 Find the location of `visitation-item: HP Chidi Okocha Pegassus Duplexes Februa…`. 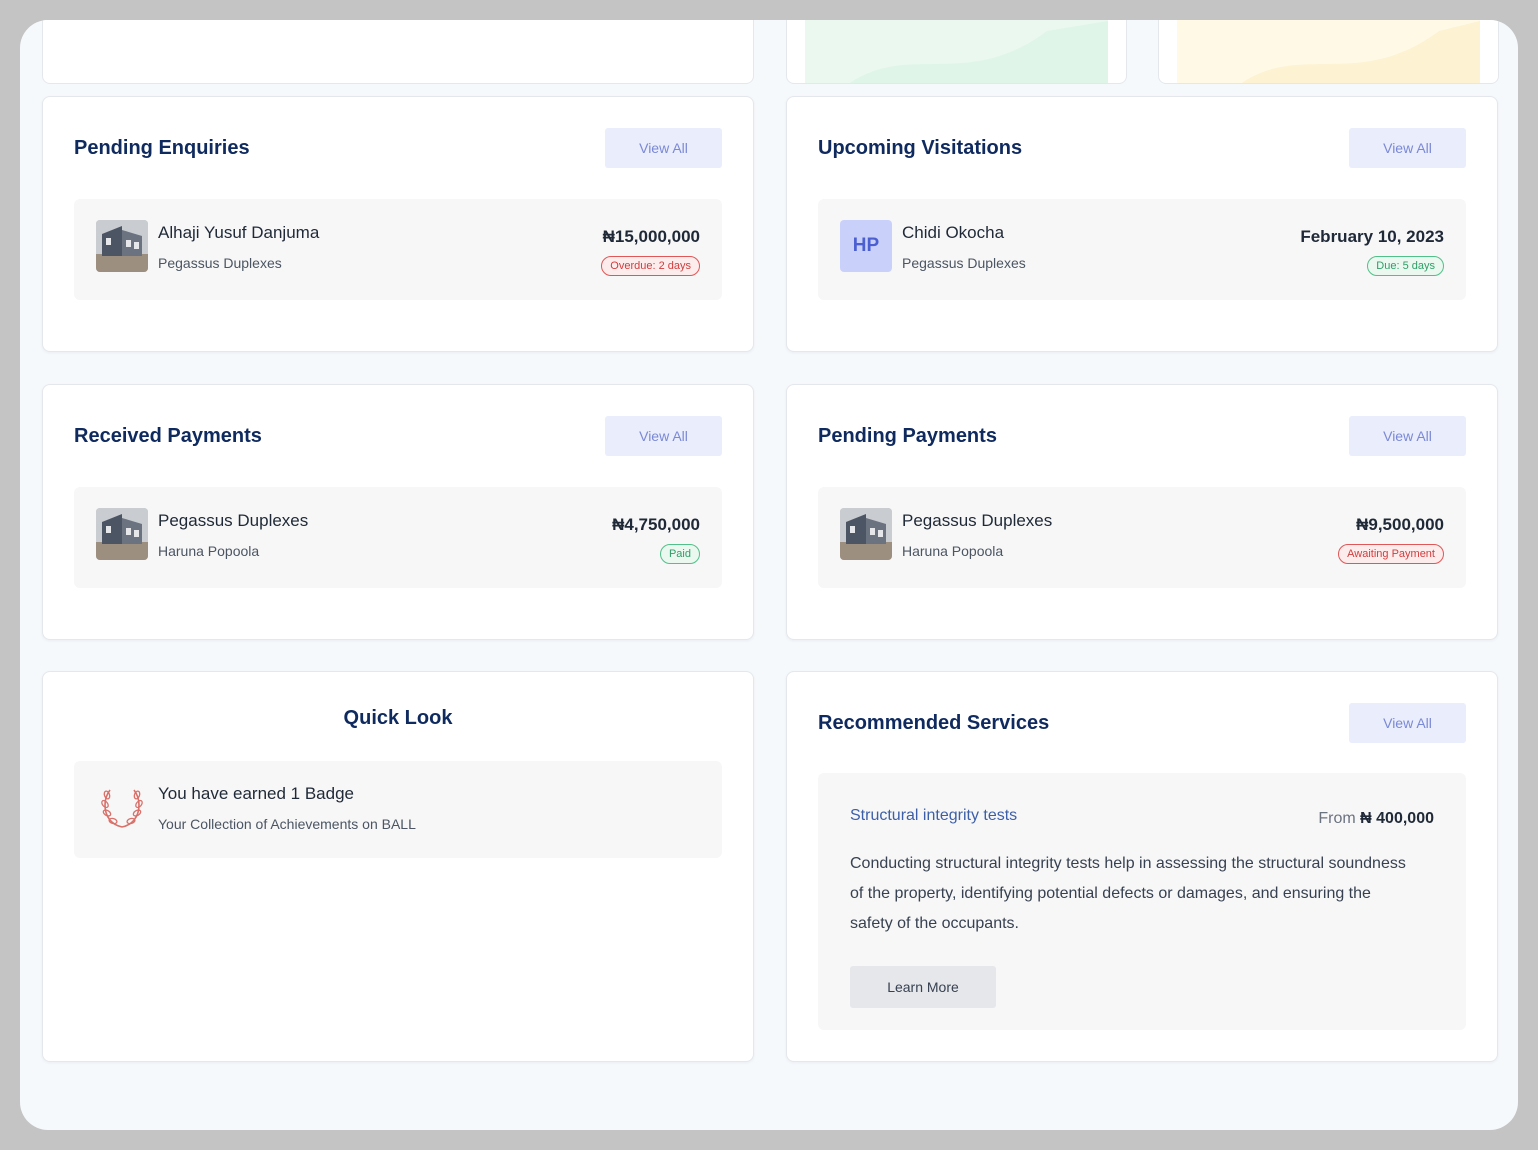

visitation-item: HP Chidi Okocha Pegassus Duplexes Februa… is located at coordinates (1142, 249).